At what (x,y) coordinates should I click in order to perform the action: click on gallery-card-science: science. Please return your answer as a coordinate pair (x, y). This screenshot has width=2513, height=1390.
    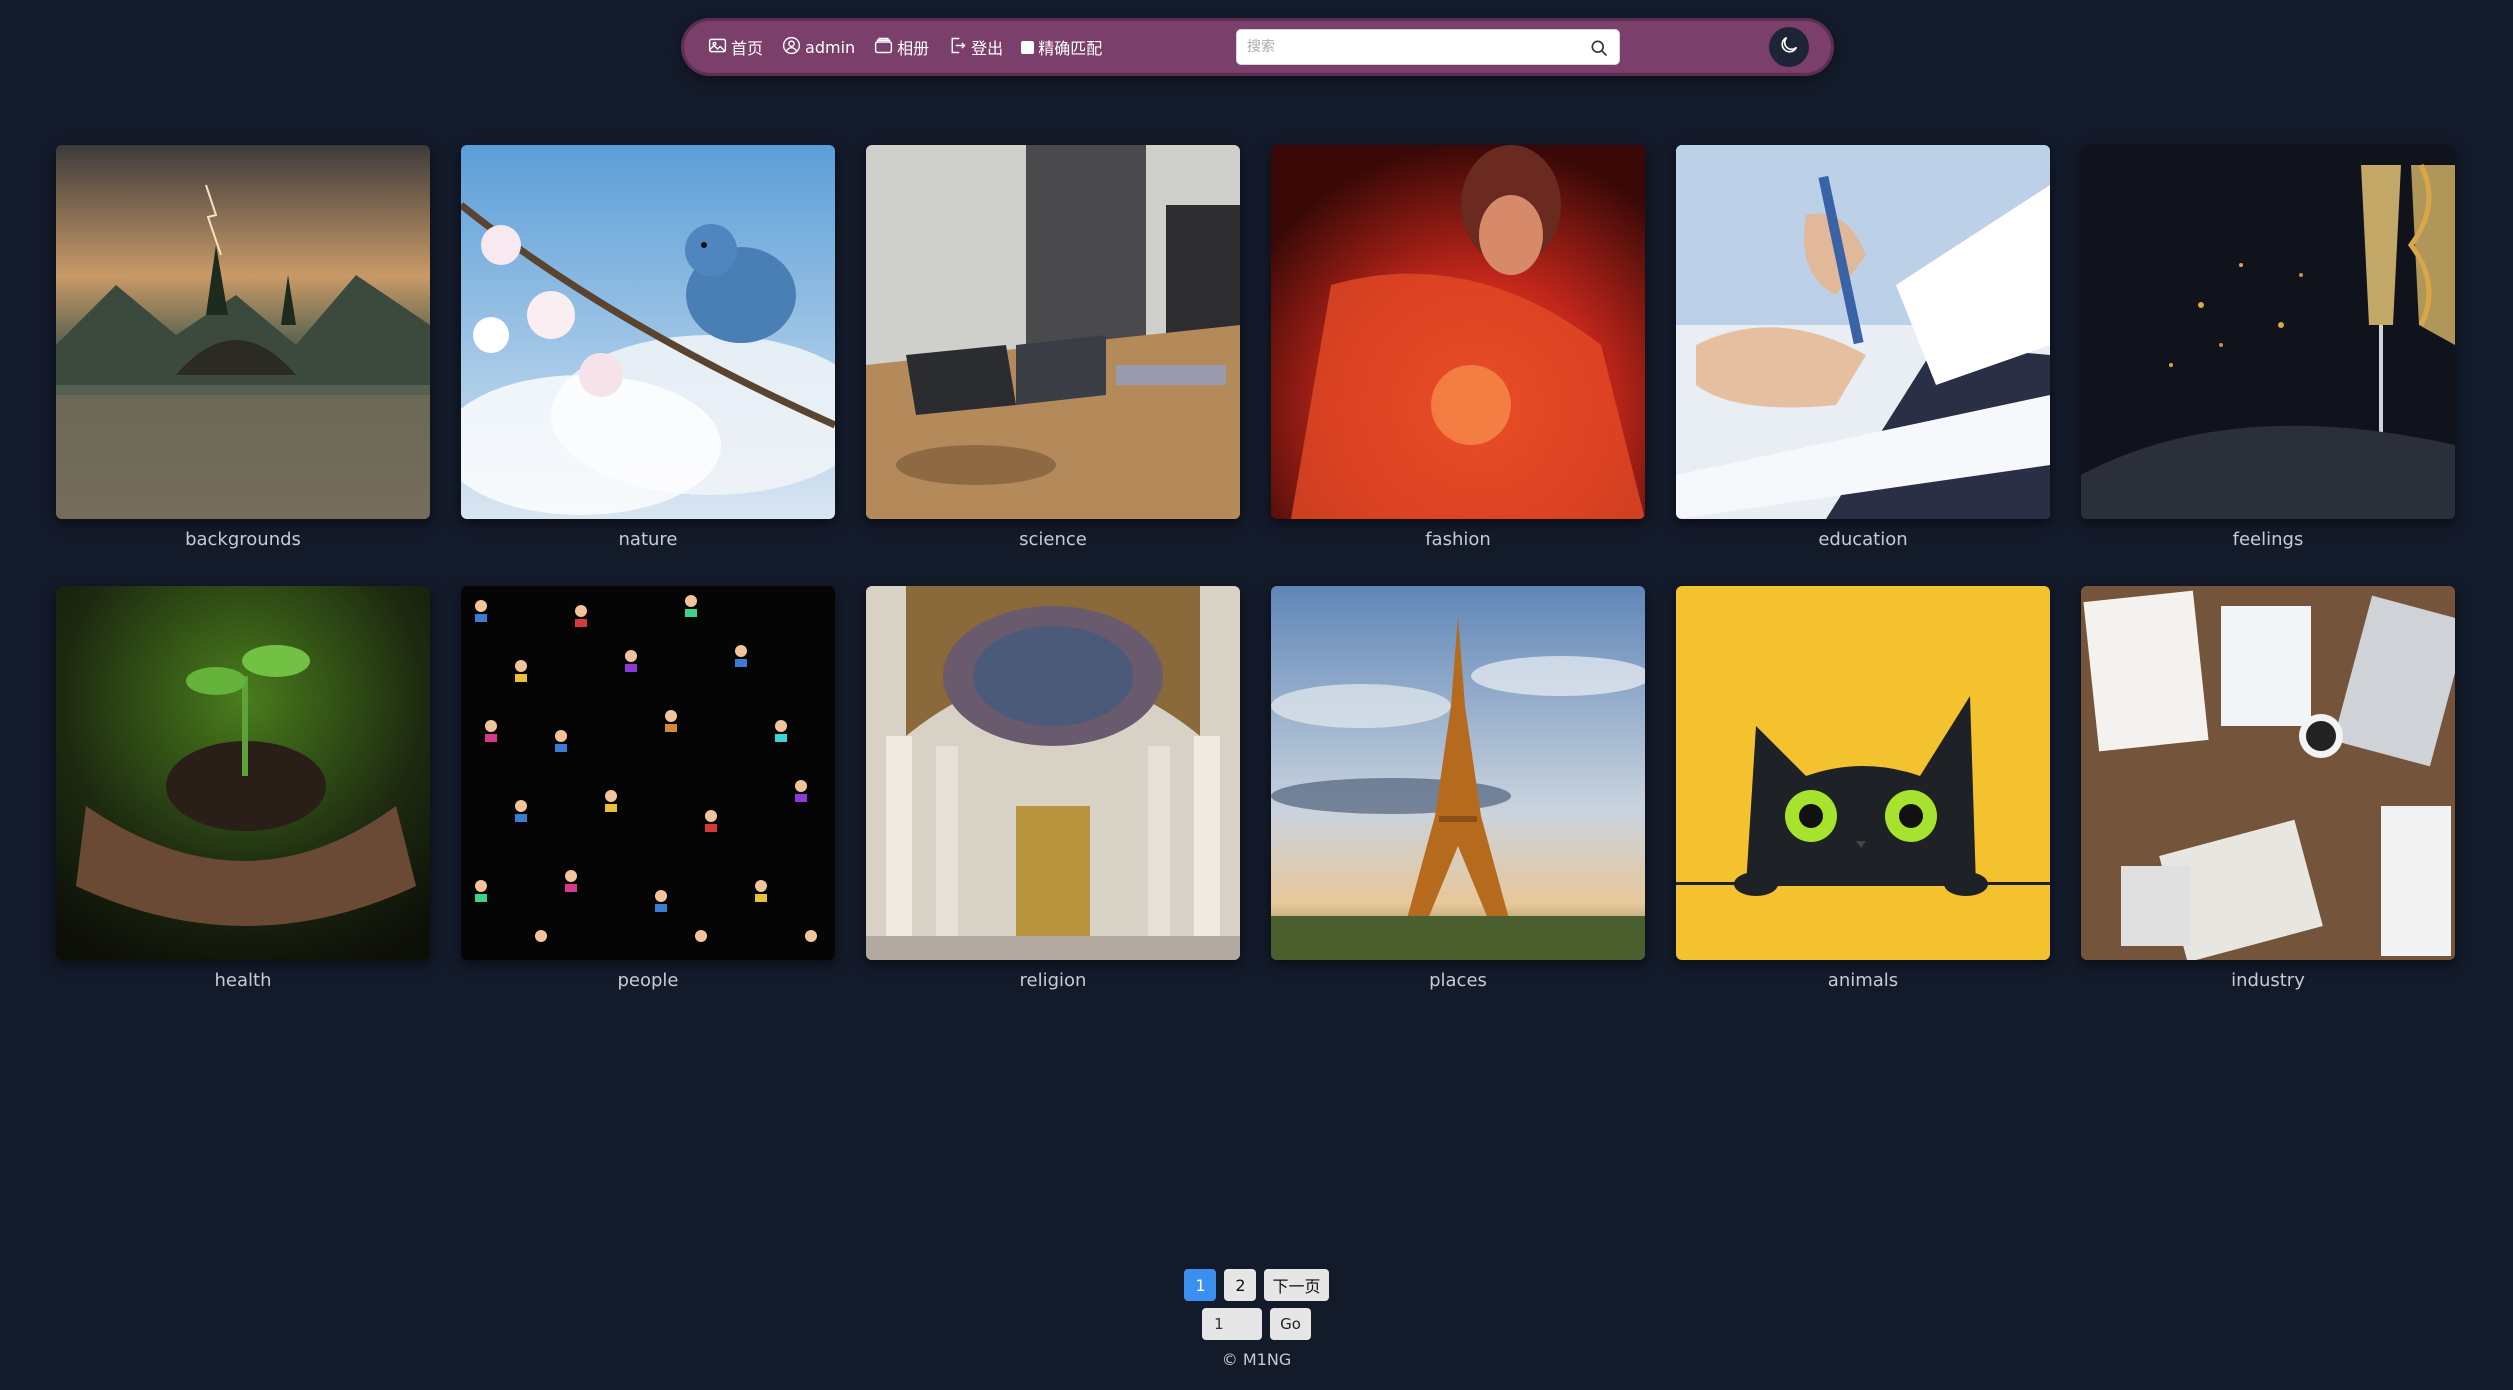
    Looking at the image, I should click on (1053, 347).